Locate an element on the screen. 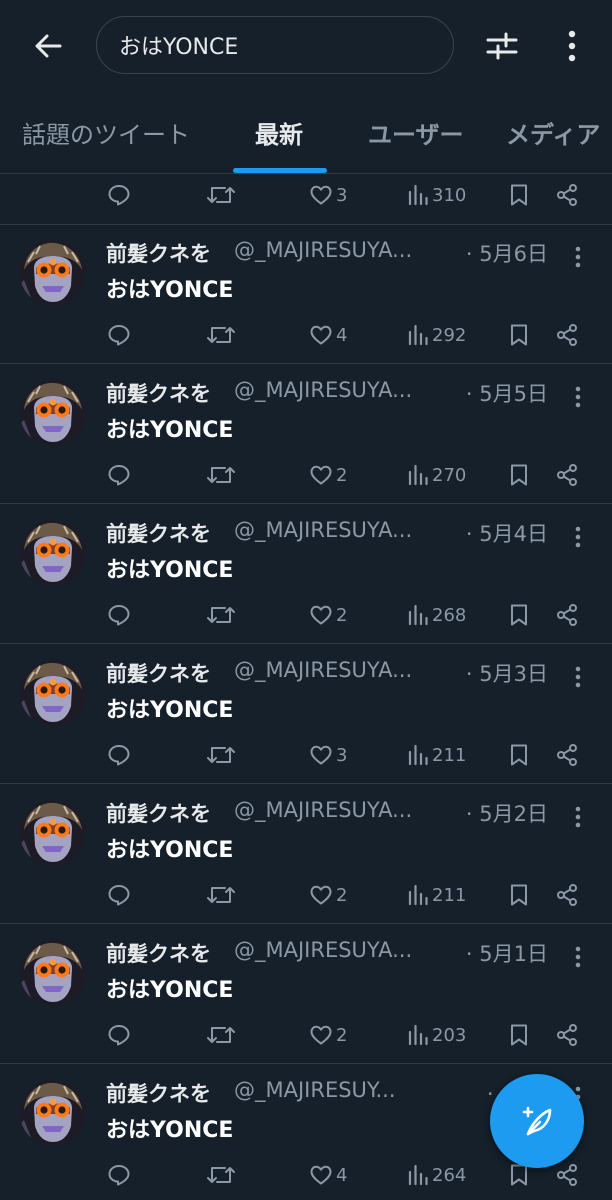 The height and width of the screenshot is (1200, 612). back-button is located at coordinates (48, 46).